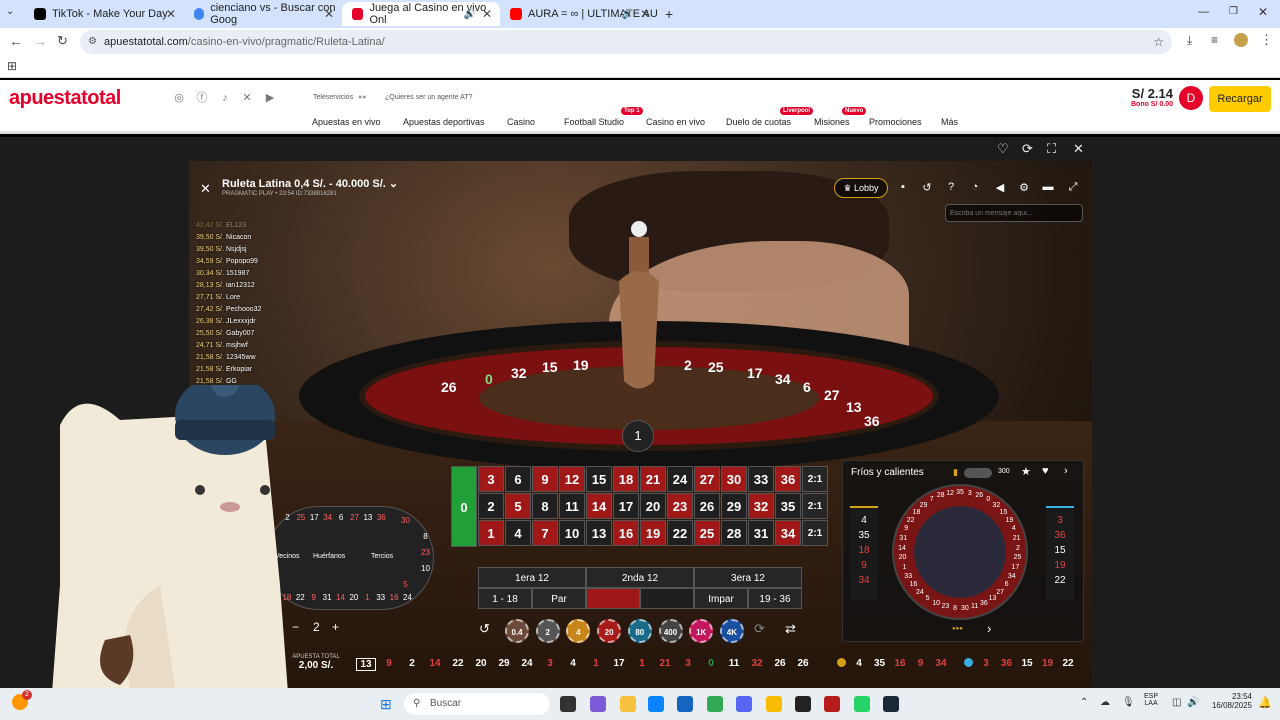 The width and height of the screenshot is (1280, 720). Describe the element at coordinates (518, 533) in the screenshot. I see `bet-number-4: 4` at that location.